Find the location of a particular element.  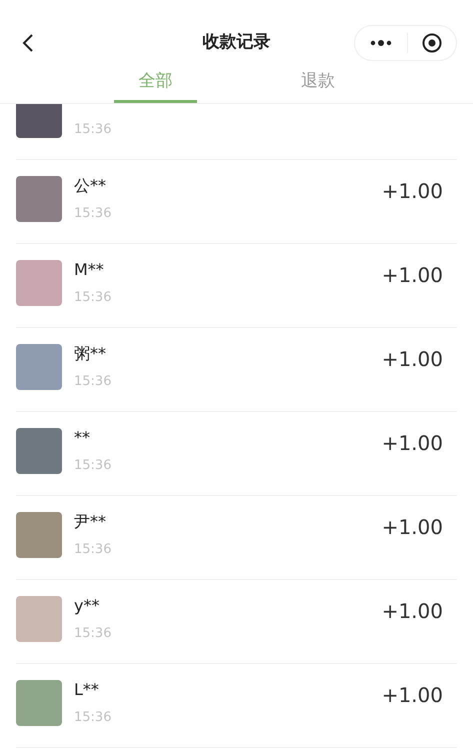

more-icon is located at coordinates (381, 43).